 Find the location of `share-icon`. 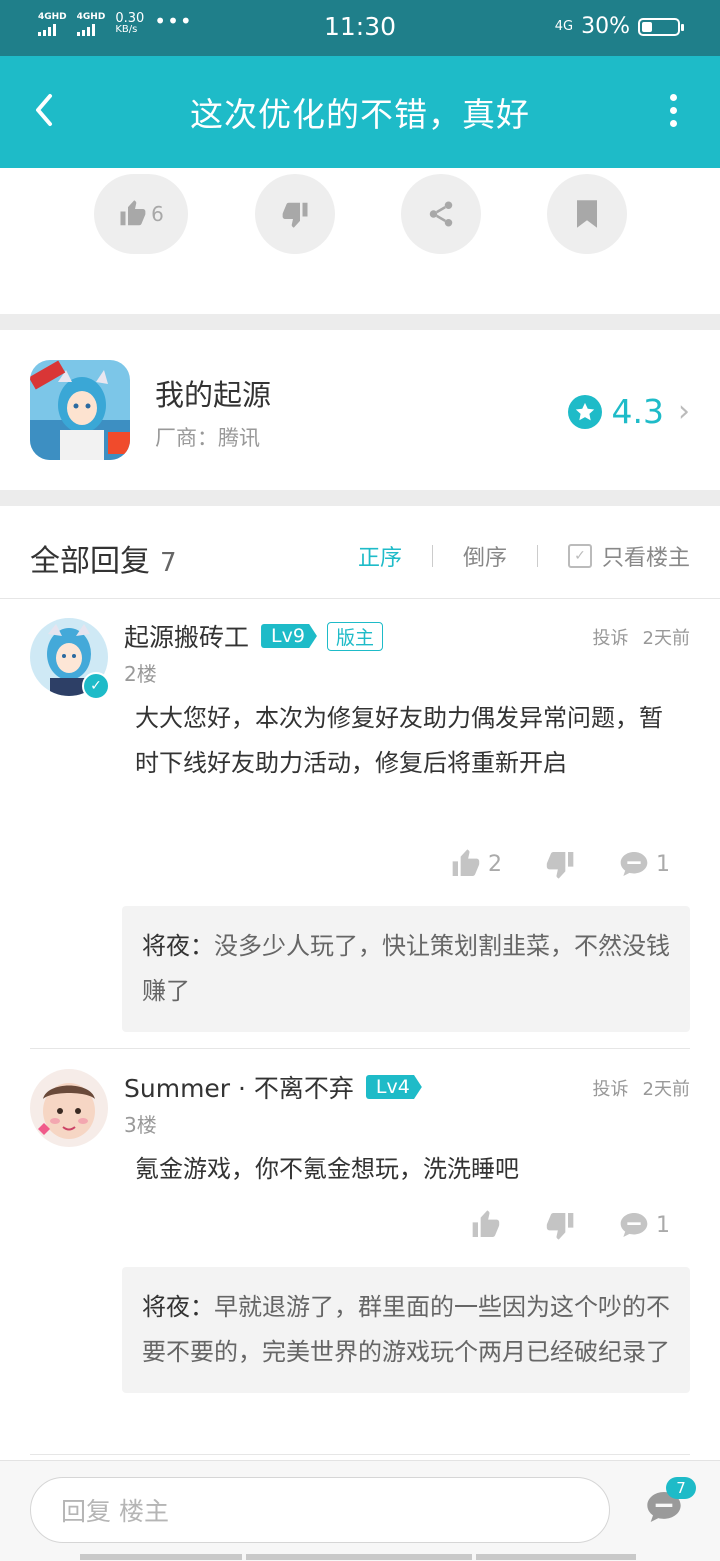

share-icon is located at coordinates (441, 214).